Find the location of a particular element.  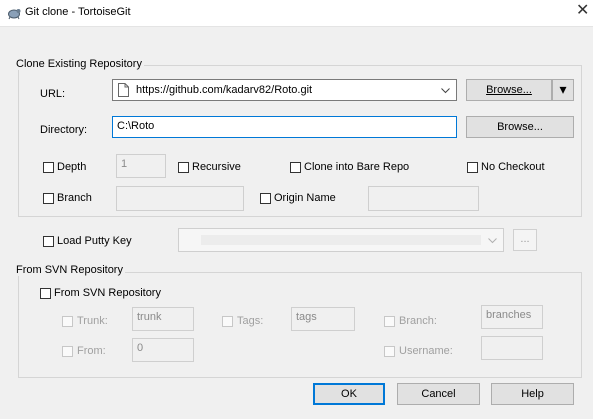

tags-checkbox is located at coordinates (227, 321).